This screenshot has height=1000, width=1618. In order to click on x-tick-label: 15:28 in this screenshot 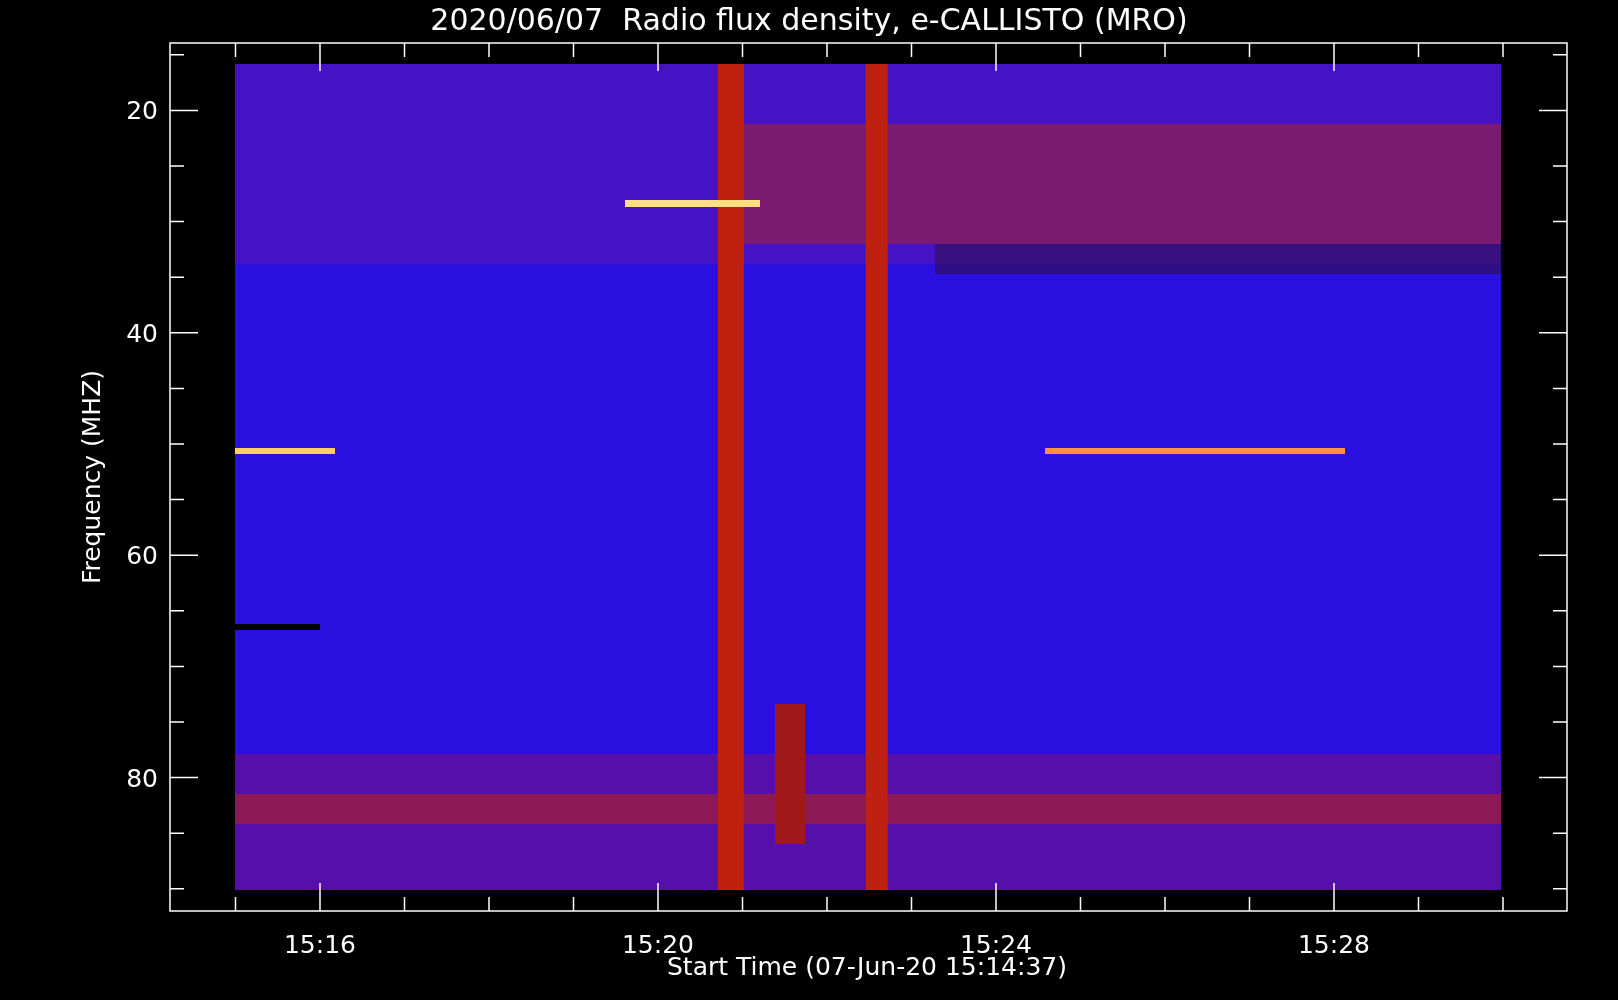, I will do `click(1334, 944)`.